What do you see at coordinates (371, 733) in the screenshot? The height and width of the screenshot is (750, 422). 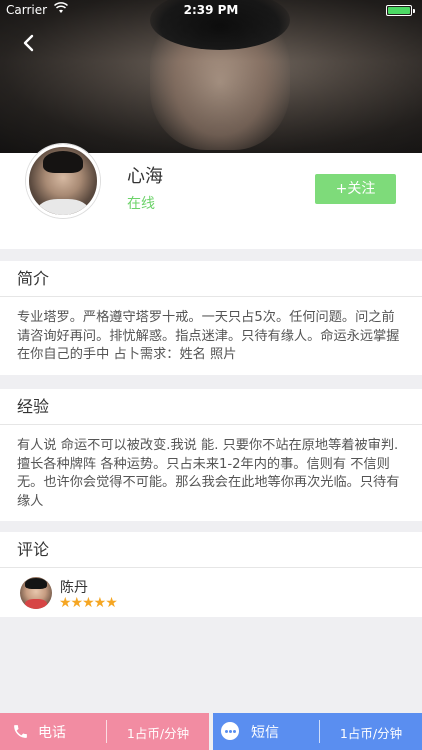 I see `sms-price: 1占币/分钟` at bounding box center [371, 733].